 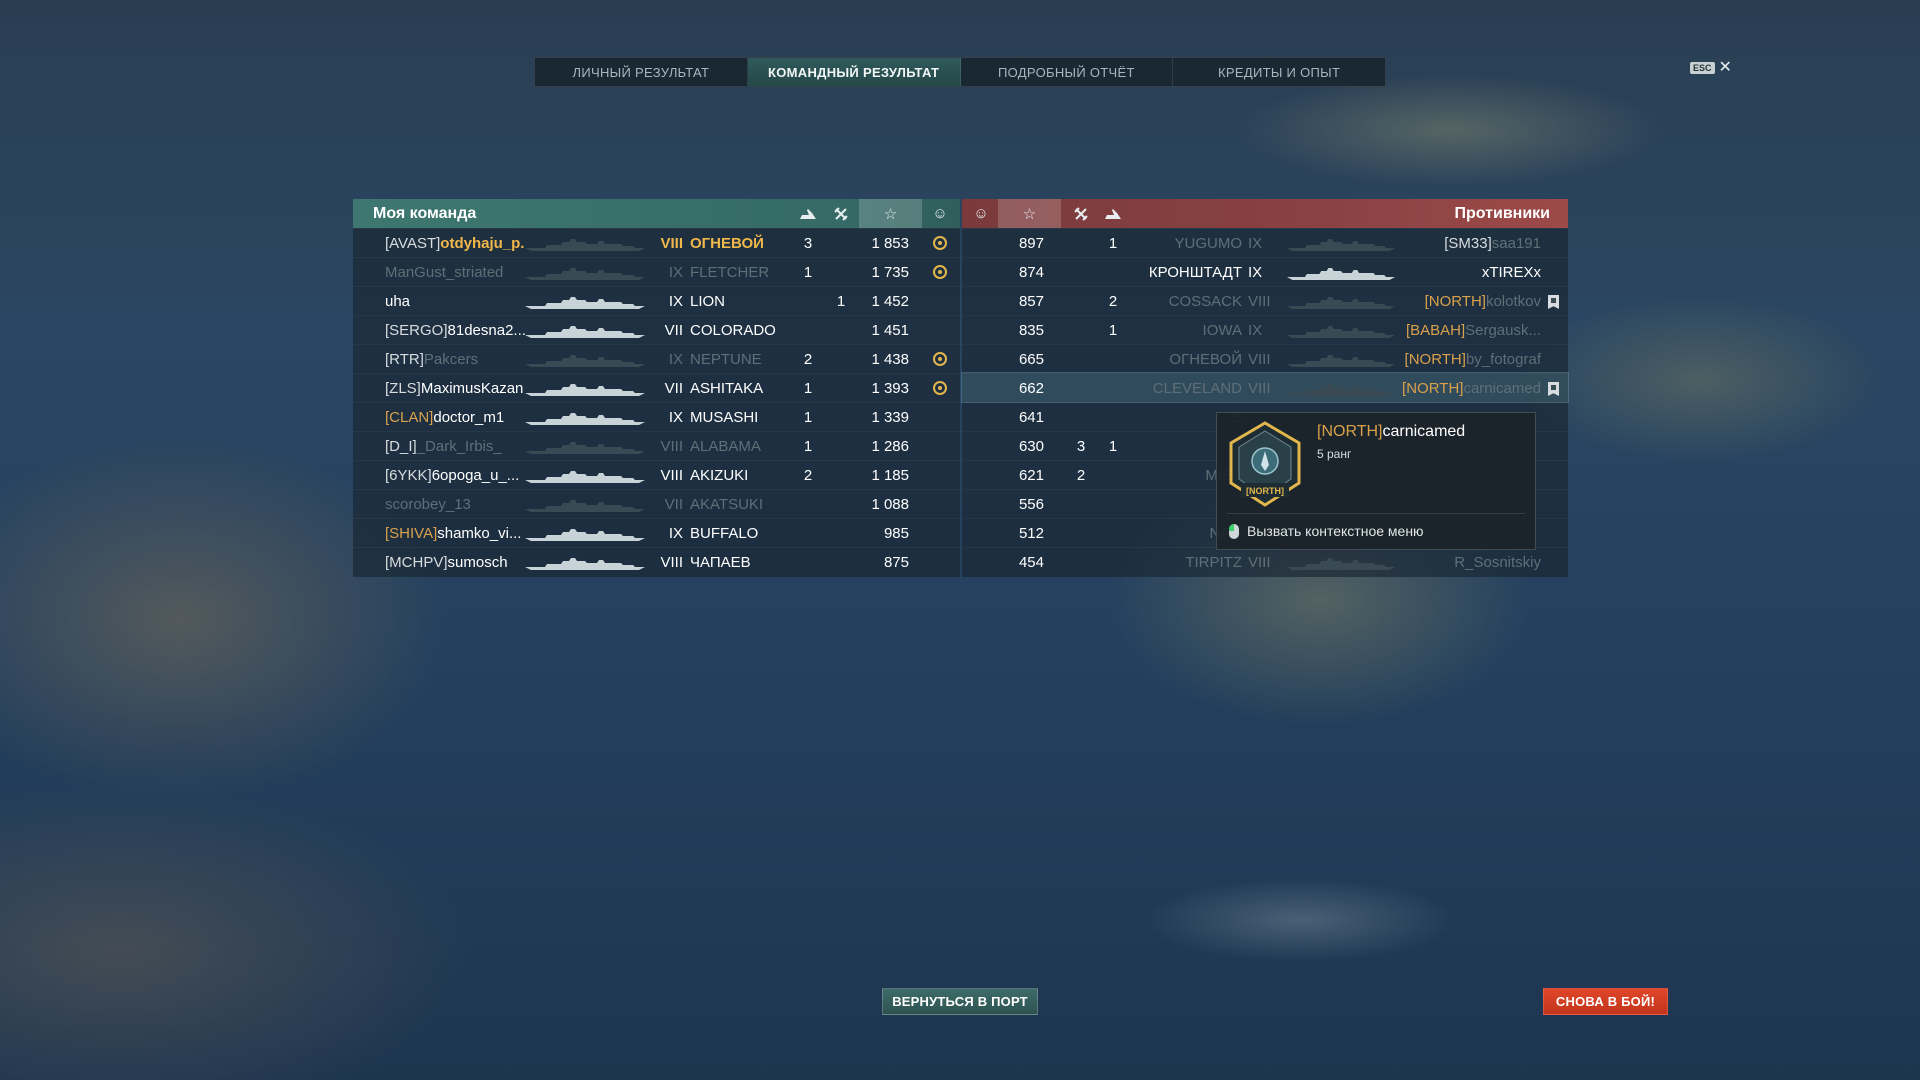 I want to click on table-row: [CLAN]doctor_m1 IX MUSASHI 1 1 339, so click(x=656, y=416).